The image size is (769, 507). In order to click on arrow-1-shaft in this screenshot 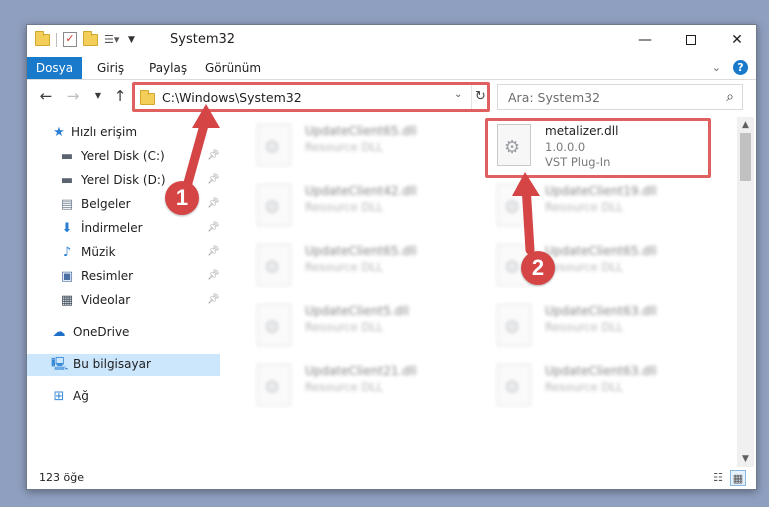, I will do `click(196, 154)`.